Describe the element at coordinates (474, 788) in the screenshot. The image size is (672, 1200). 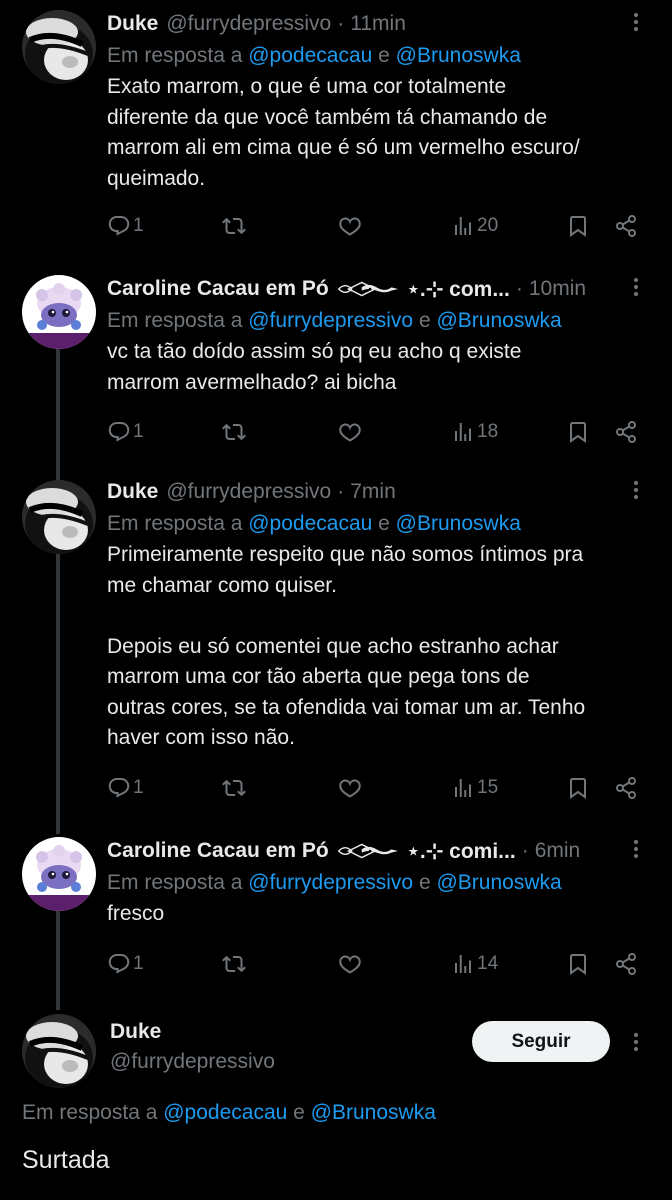
I see `views-button: 15` at that location.